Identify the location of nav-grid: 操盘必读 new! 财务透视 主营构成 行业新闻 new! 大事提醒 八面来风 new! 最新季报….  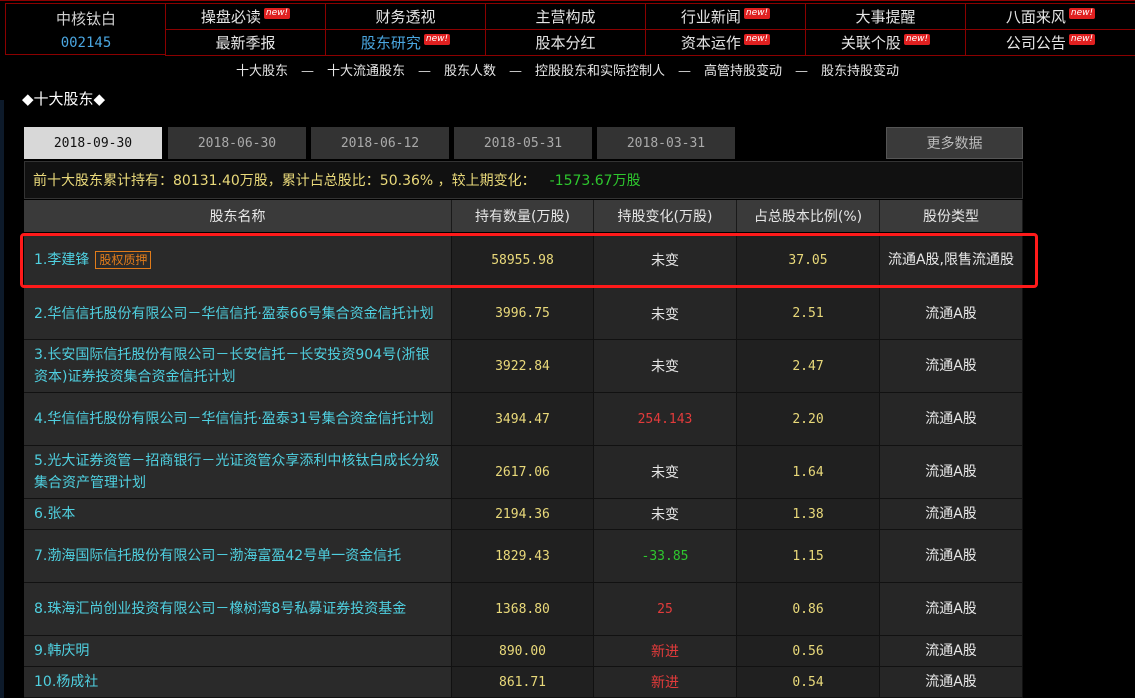
(650, 29).